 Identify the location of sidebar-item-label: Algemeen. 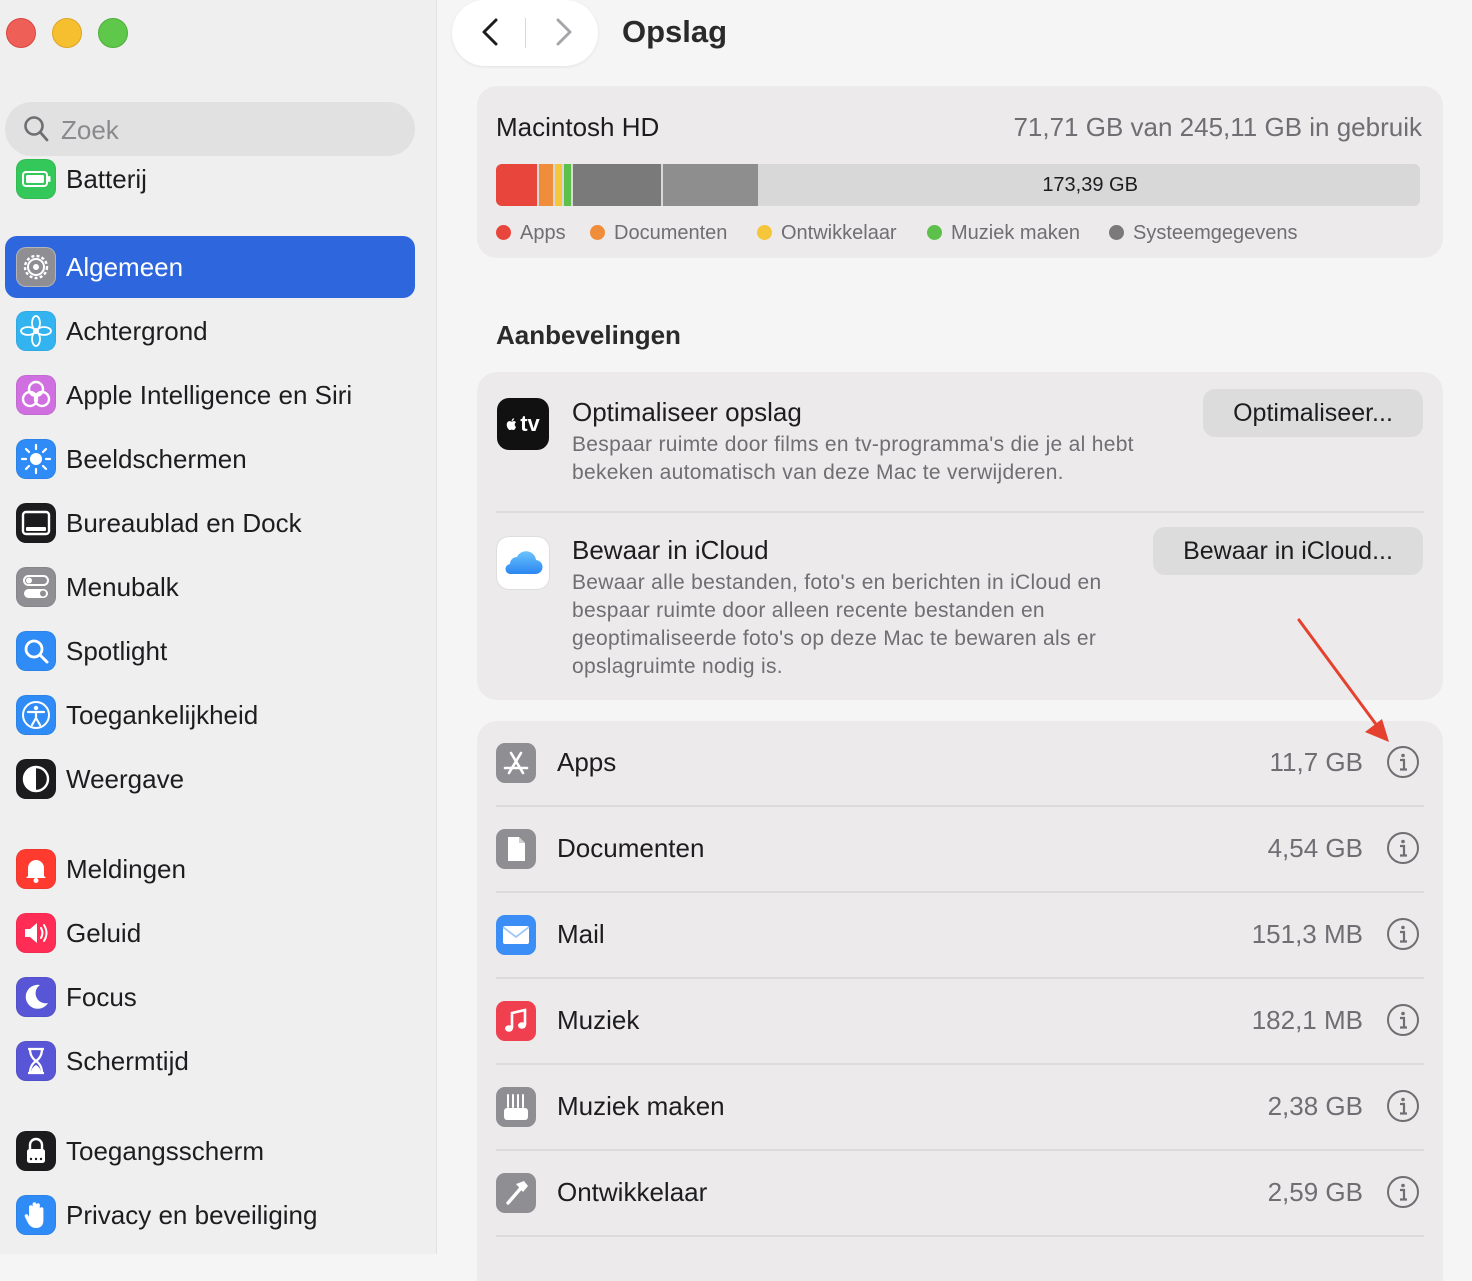
(125, 267).